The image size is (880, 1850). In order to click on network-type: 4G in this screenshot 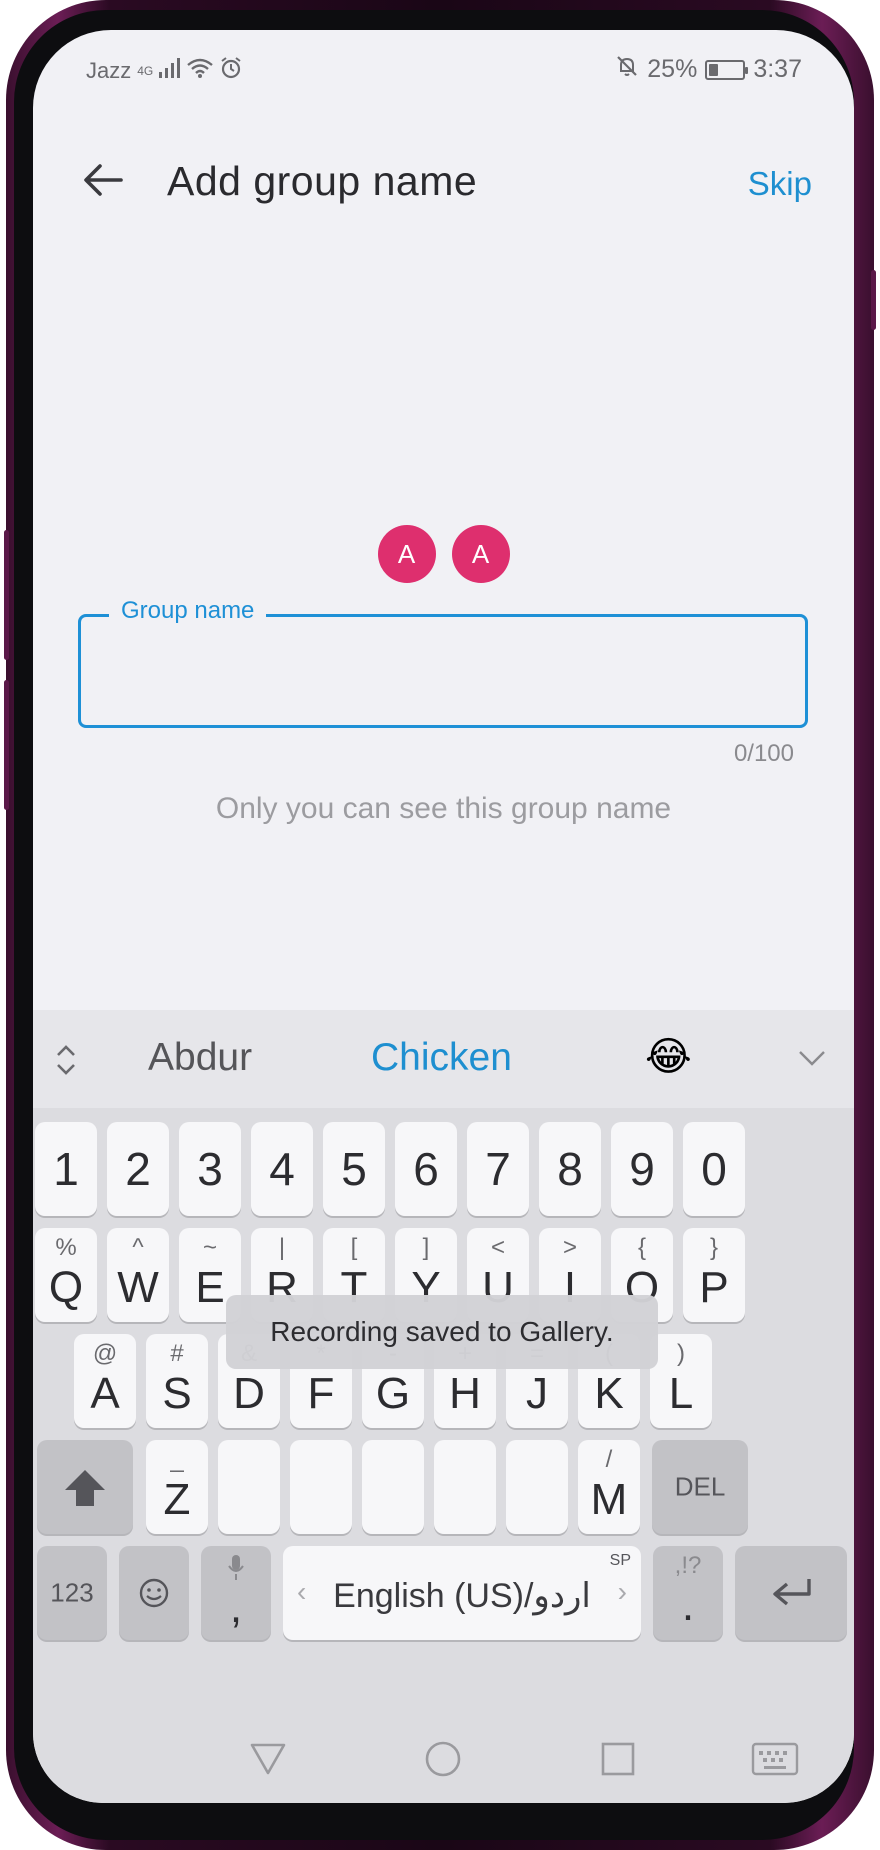, I will do `click(145, 71)`.